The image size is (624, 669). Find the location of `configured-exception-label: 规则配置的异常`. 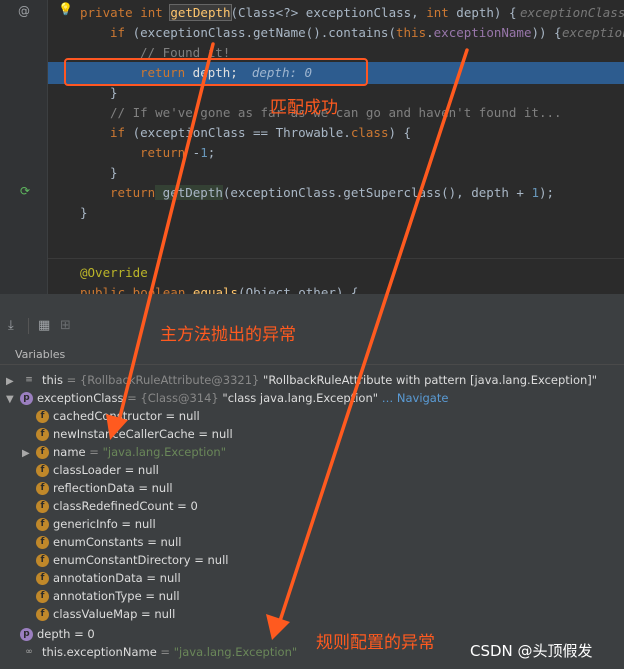

configured-exception-label: 规则配置的异常 is located at coordinates (375, 643).